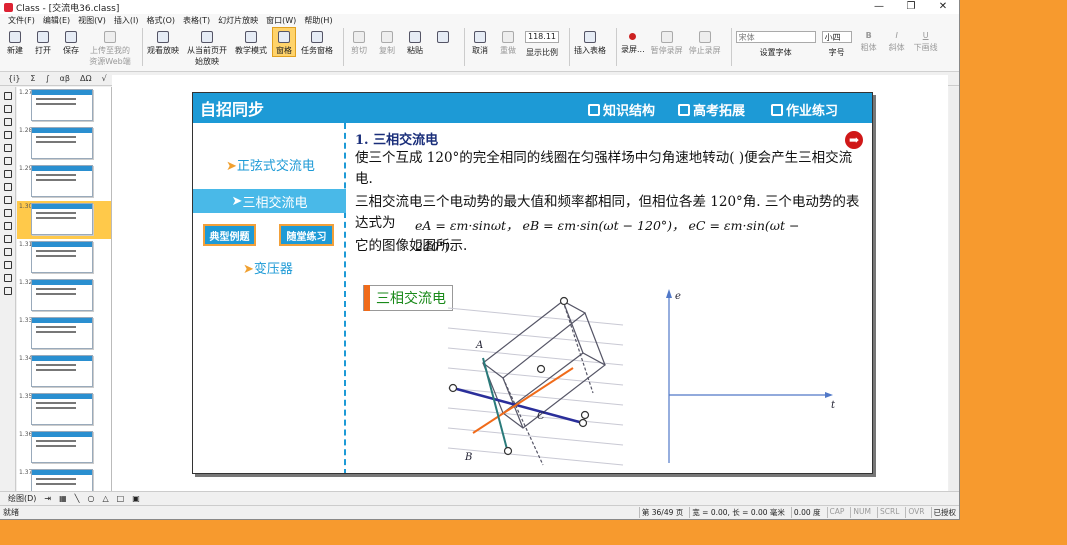  I want to click on font-size-control: 小四 字号, so click(836, 43).